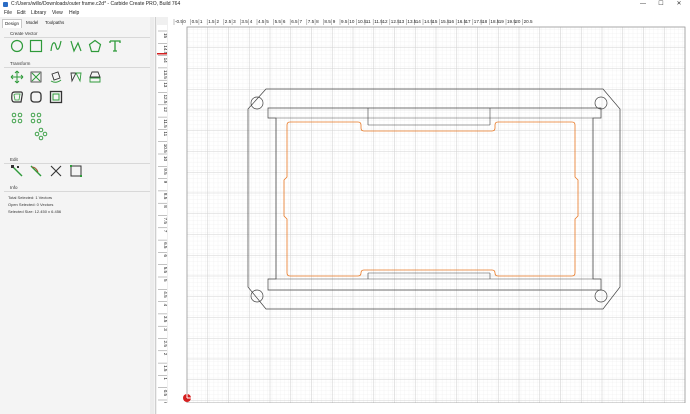  Describe the element at coordinates (12, 23) in the screenshot. I see `tab-design: Design` at that location.